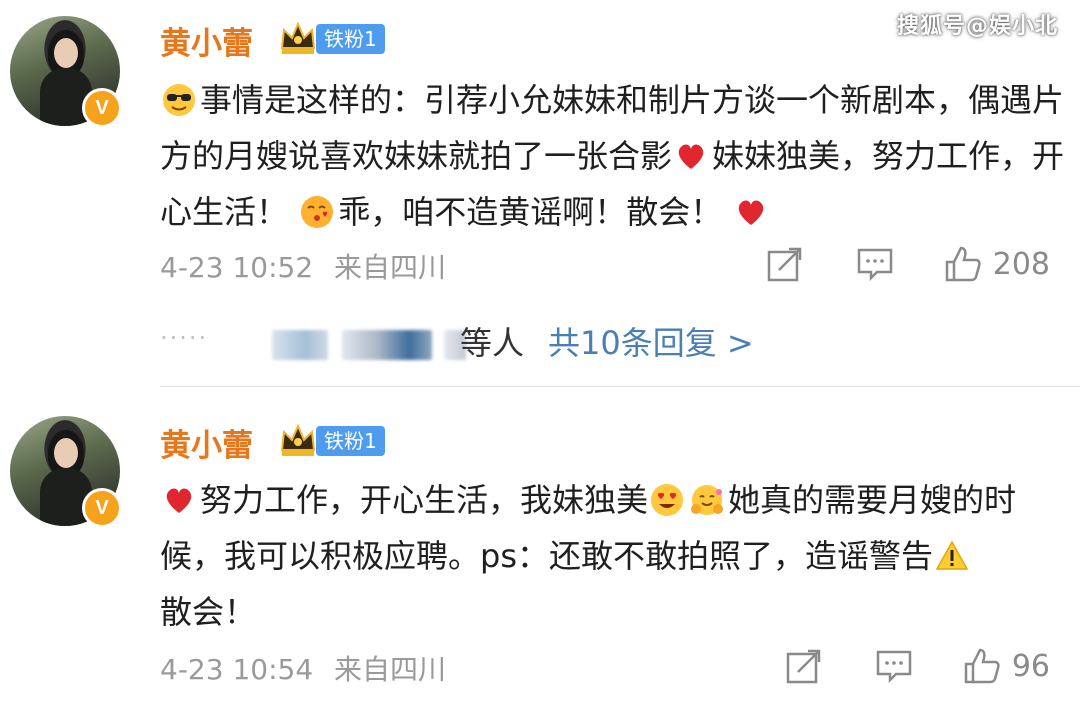 The image size is (1080, 704). Describe the element at coordinates (237, 267) in the screenshot. I see `timestamp: 4-23 10:52` at that location.